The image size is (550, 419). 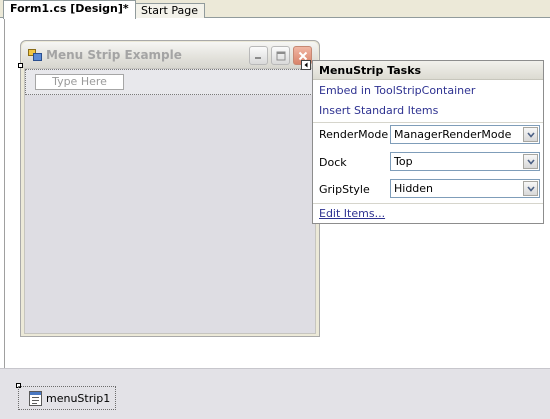 What do you see at coordinates (78, 398) in the screenshot?
I see `tray-item-label: menuStrip1` at bounding box center [78, 398].